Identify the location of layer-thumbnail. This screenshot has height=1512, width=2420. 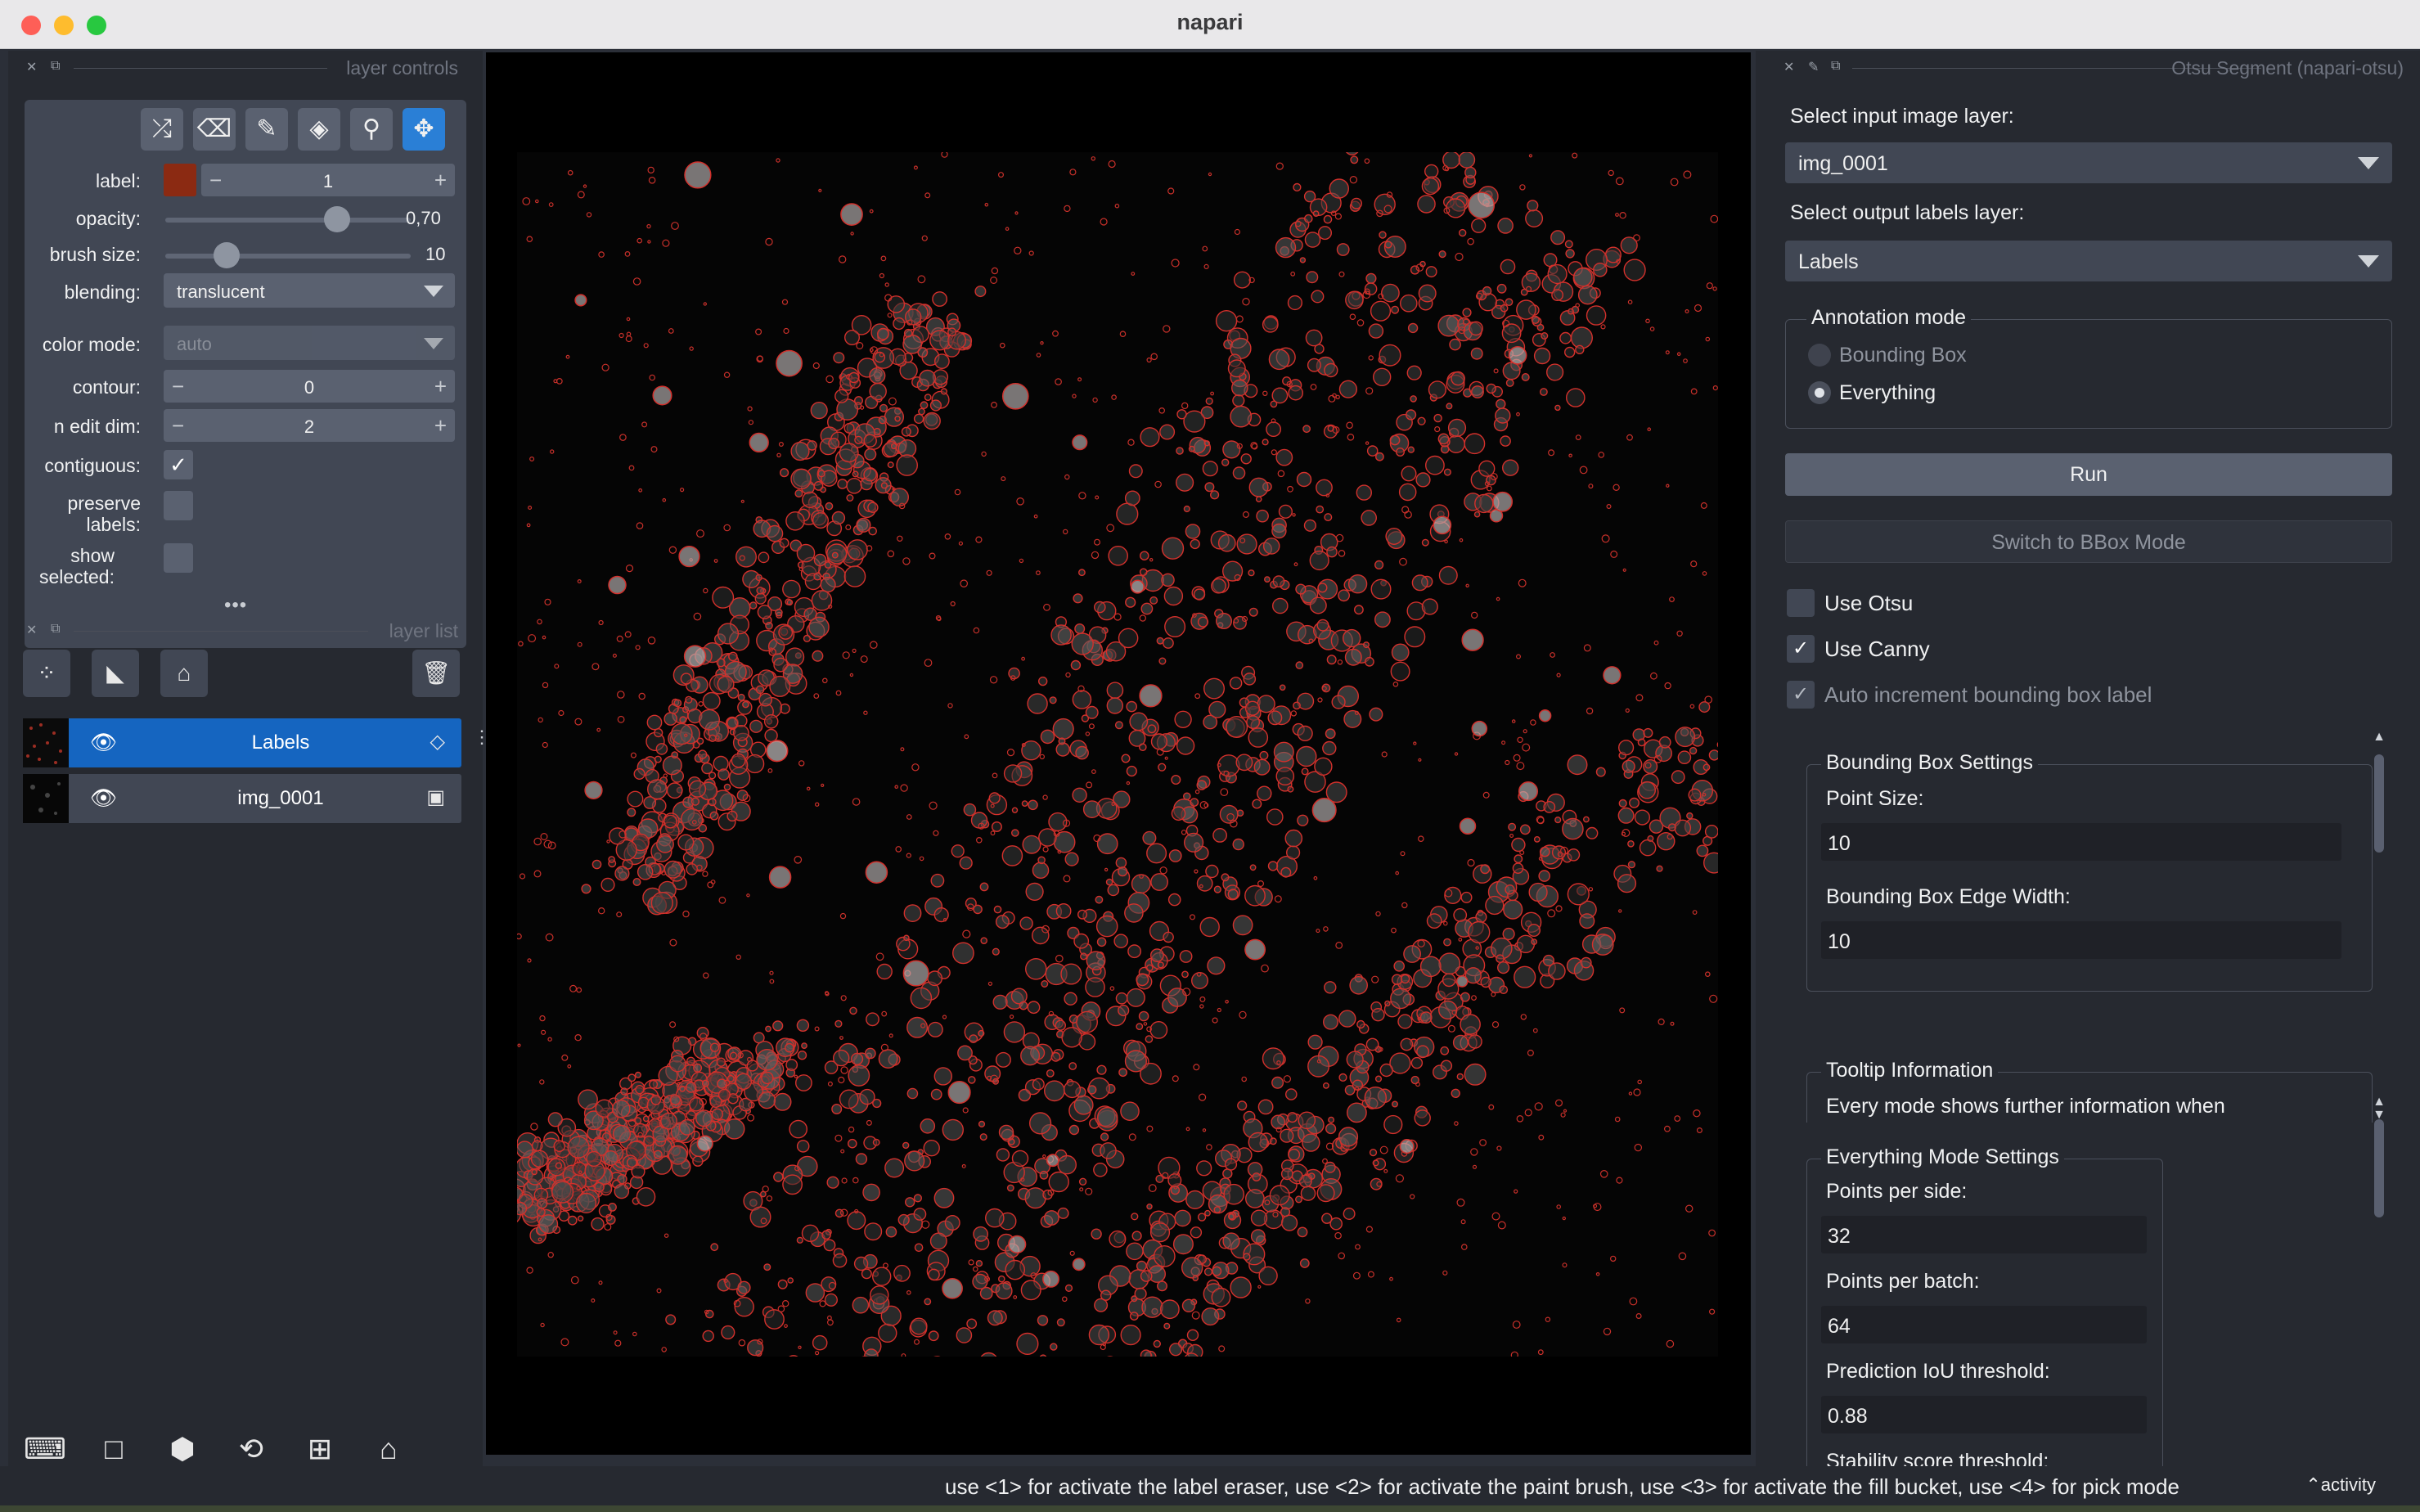
(46, 799).